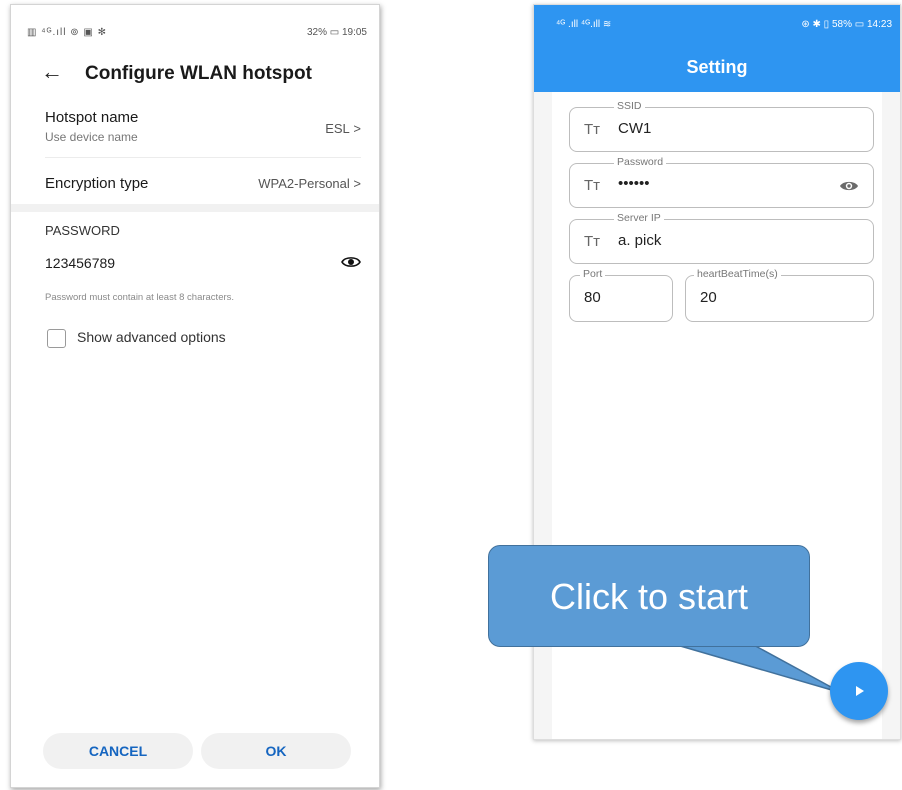 Image resolution: width=902 pixels, height=790 pixels. I want to click on ssid-field: SSID Tт CW1, so click(721, 126).